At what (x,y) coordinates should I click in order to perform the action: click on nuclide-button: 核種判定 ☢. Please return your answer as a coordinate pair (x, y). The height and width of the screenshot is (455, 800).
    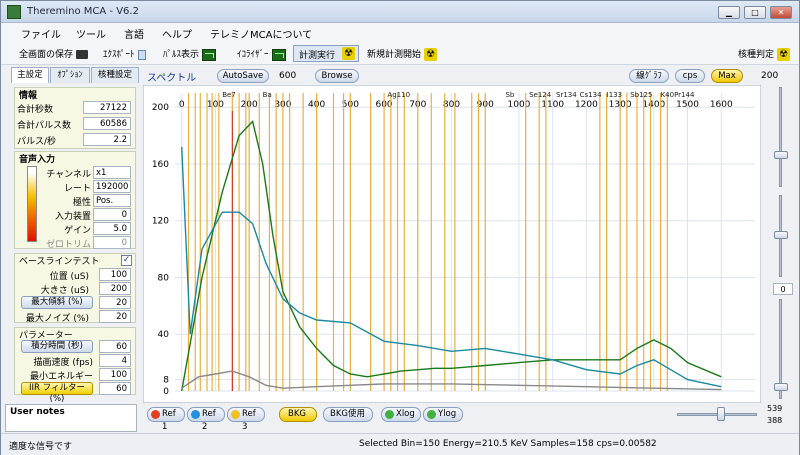
    Looking at the image, I should click on (764, 54).